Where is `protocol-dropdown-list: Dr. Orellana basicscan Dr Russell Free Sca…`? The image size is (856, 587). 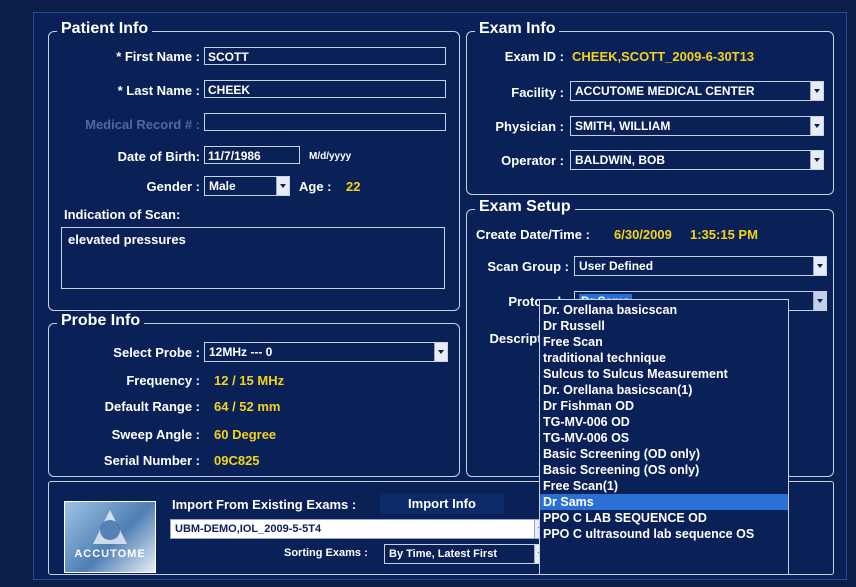
protocol-dropdown-list: Dr. Orellana basicscan Dr Russell Free Sca… is located at coordinates (664, 437).